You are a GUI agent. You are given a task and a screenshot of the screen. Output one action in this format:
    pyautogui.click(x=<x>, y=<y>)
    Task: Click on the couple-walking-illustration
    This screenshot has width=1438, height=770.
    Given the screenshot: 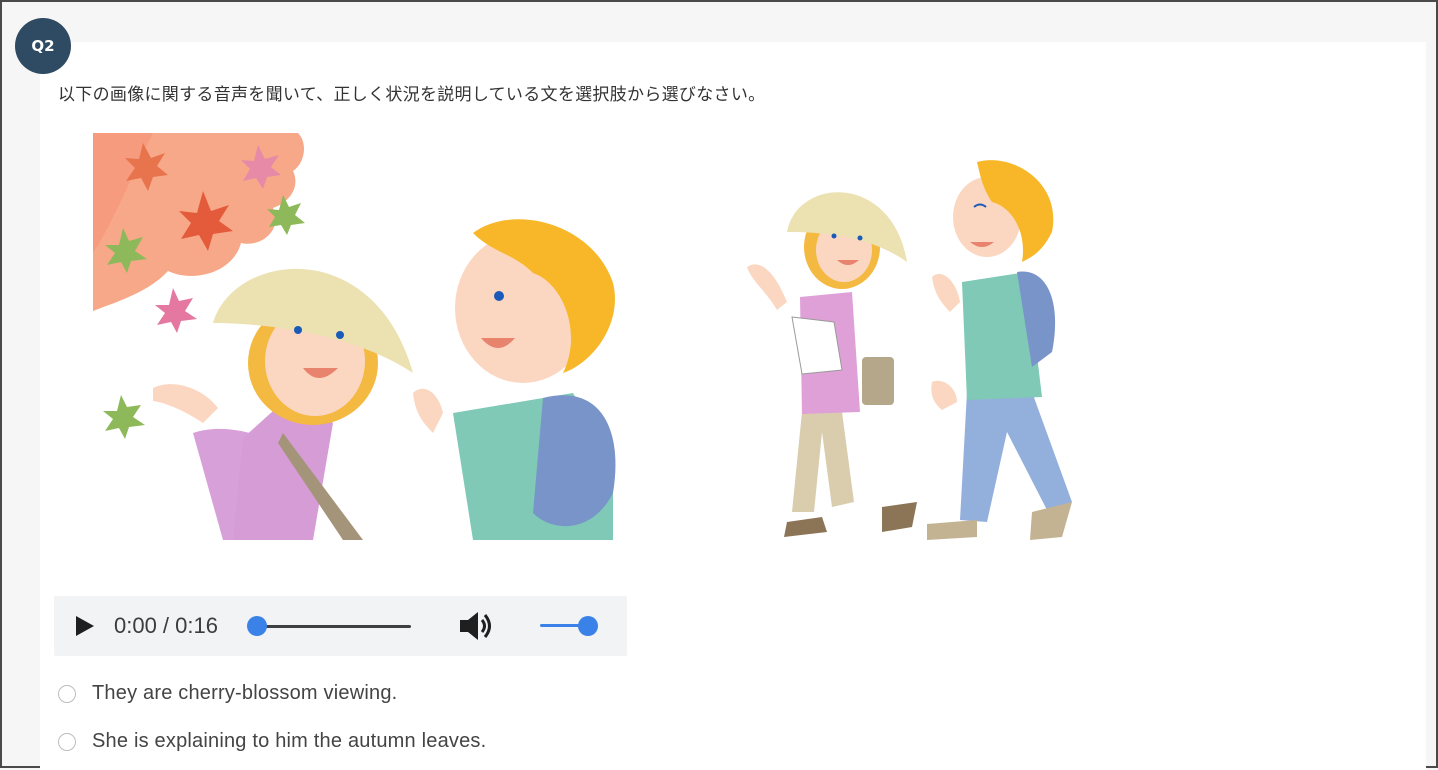 What is the action you would take?
    pyautogui.click(x=909, y=350)
    